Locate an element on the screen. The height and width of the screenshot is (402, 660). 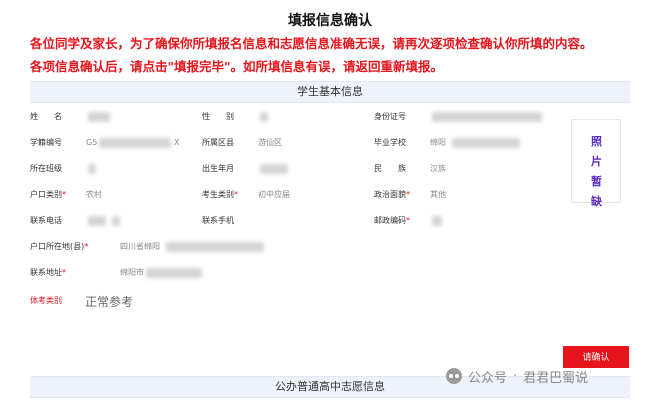
hukou-type-value: 农村 is located at coordinates (94, 194).